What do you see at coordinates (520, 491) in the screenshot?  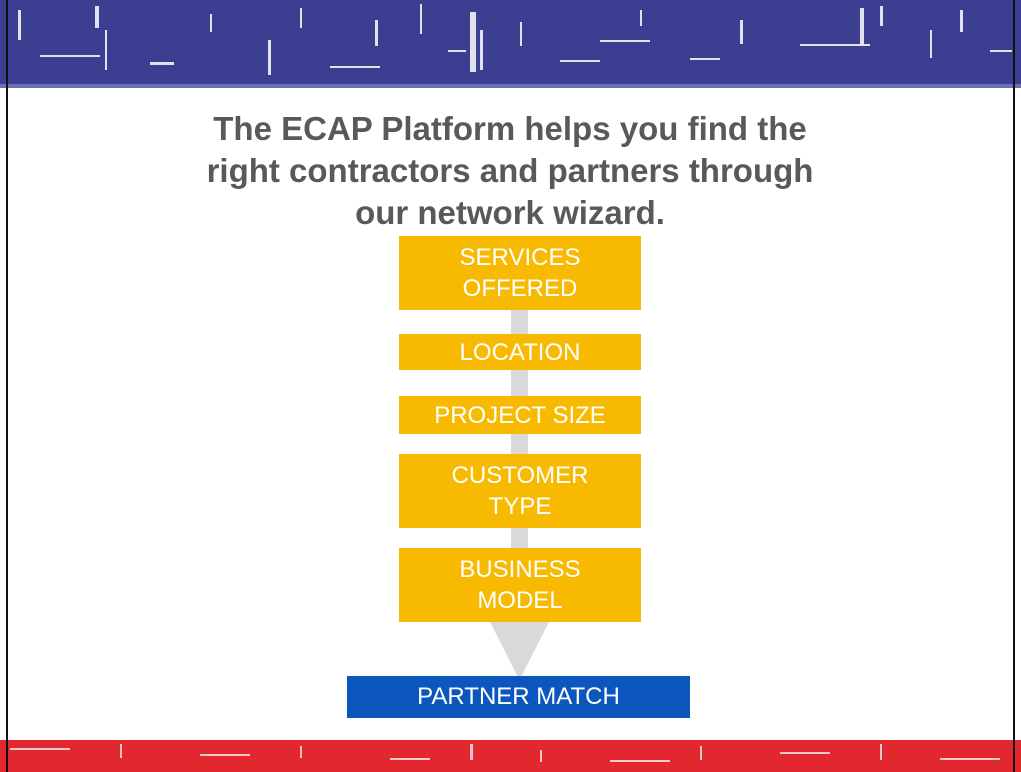 I see `step-customer-type: CUSTOMER TYPE` at bounding box center [520, 491].